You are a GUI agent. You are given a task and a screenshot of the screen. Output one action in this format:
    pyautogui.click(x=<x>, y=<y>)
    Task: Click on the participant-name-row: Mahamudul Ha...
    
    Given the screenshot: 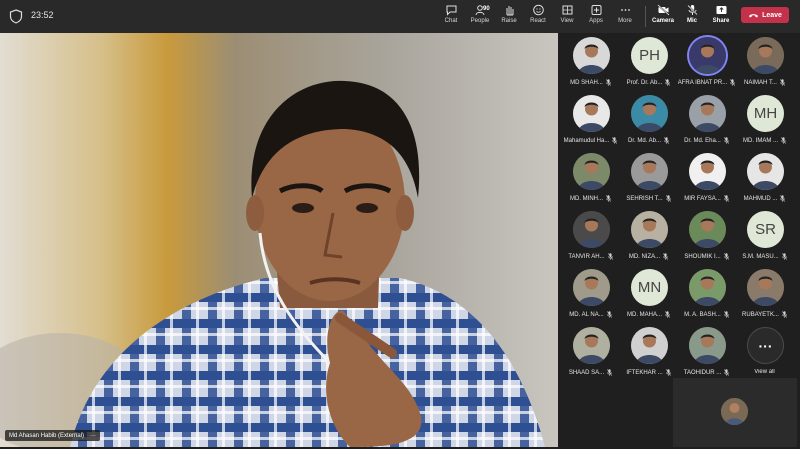 What is the action you would take?
    pyautogui.click(x=590, y=140)
    